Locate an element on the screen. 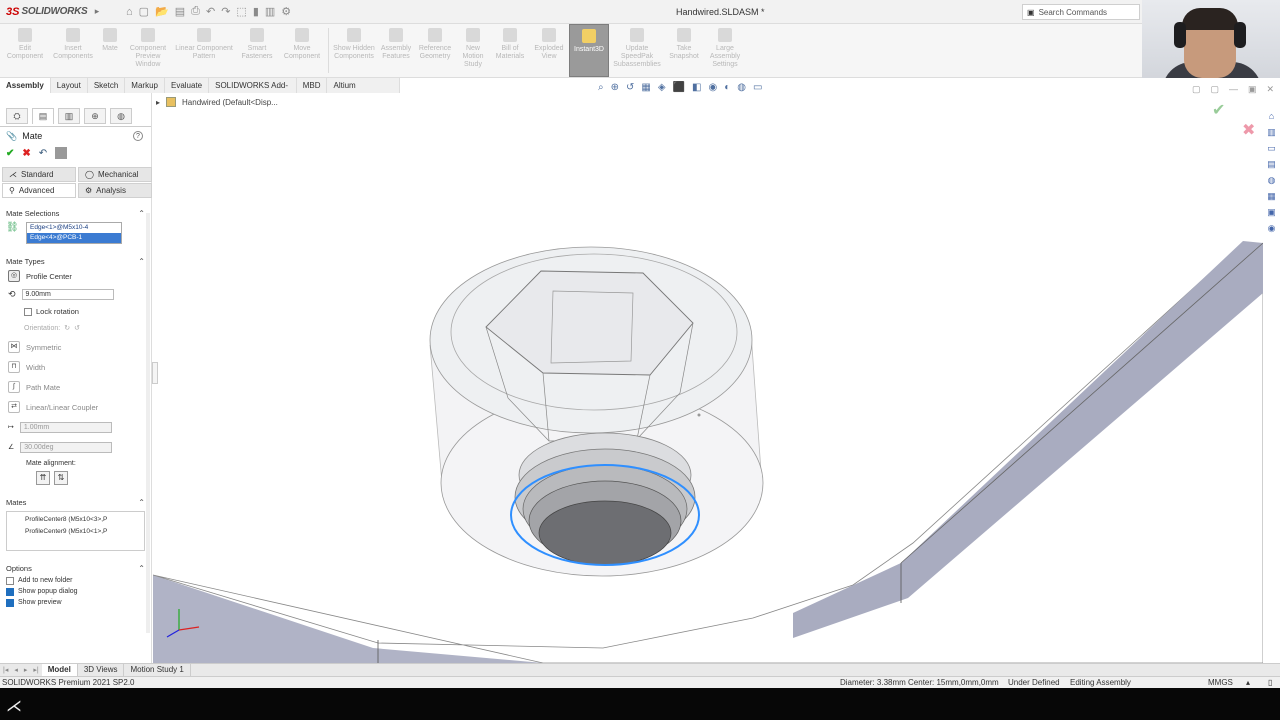 The height and width of the screenshot is (720, 1280). tab-sketch: Sketch is located at coordinates (107, 85).